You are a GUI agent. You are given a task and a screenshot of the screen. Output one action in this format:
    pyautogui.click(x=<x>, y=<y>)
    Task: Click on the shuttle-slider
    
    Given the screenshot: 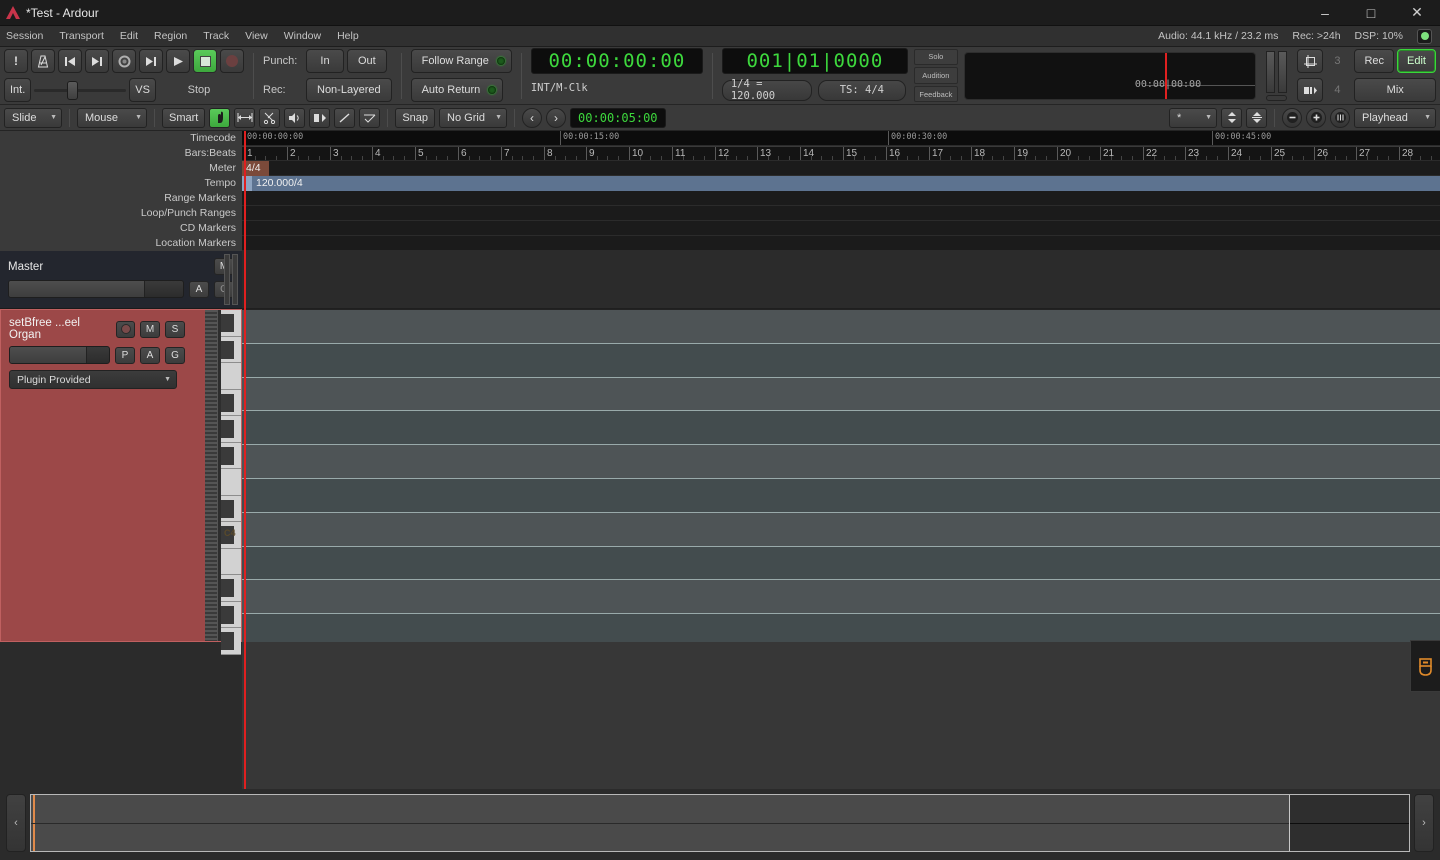 What is the action you would take?
    pyautogui.click(x=80, y=90)
    